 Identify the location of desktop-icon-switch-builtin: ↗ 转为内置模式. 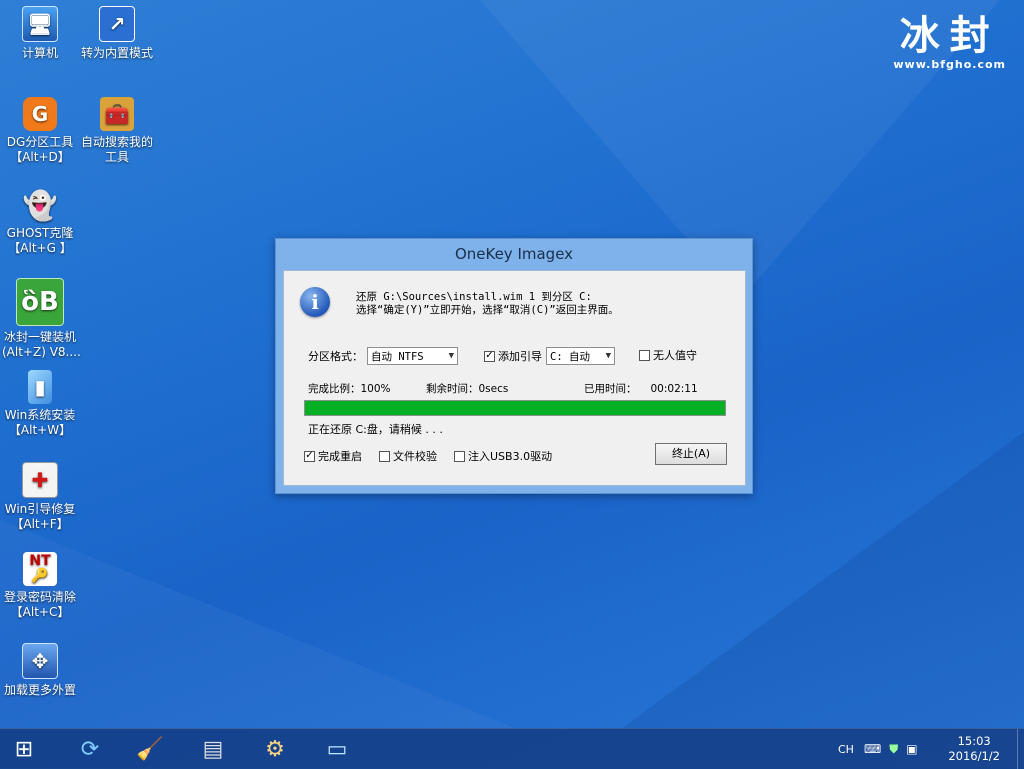
(117, 33).